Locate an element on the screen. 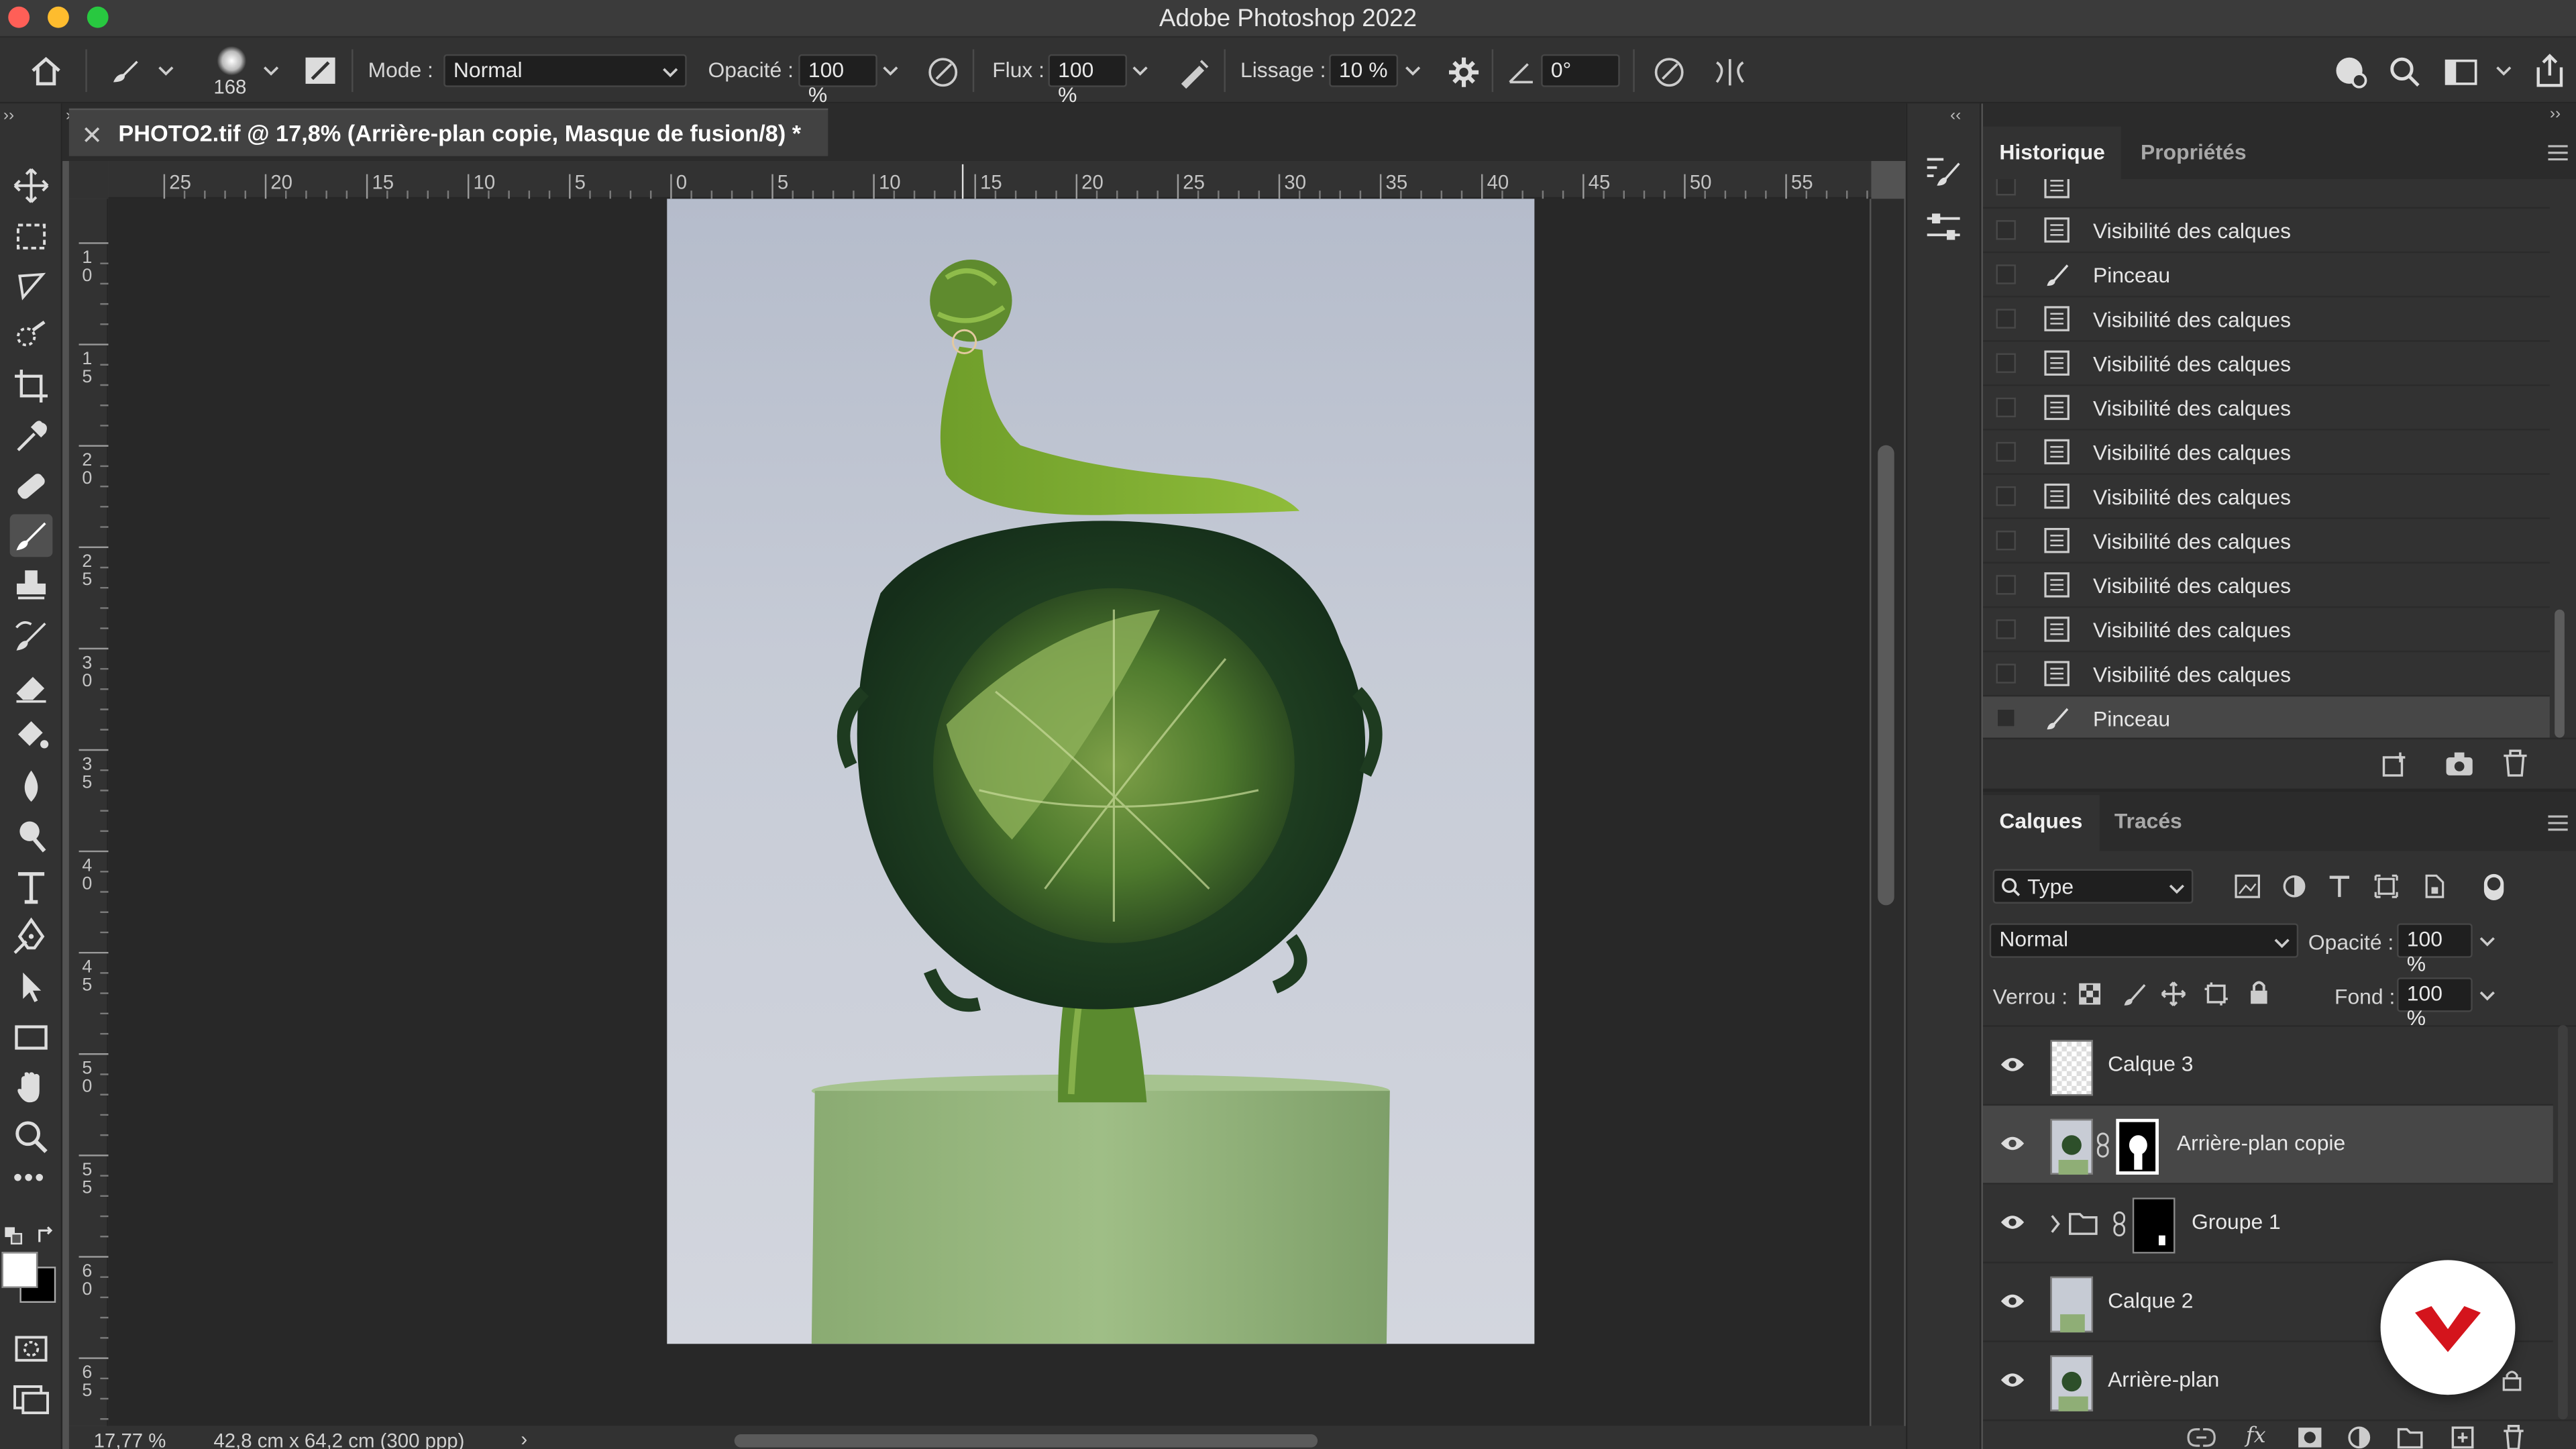 This screenshot has height=1449, width=2576. airbrush-icon is located at coordinates (1194, 72).